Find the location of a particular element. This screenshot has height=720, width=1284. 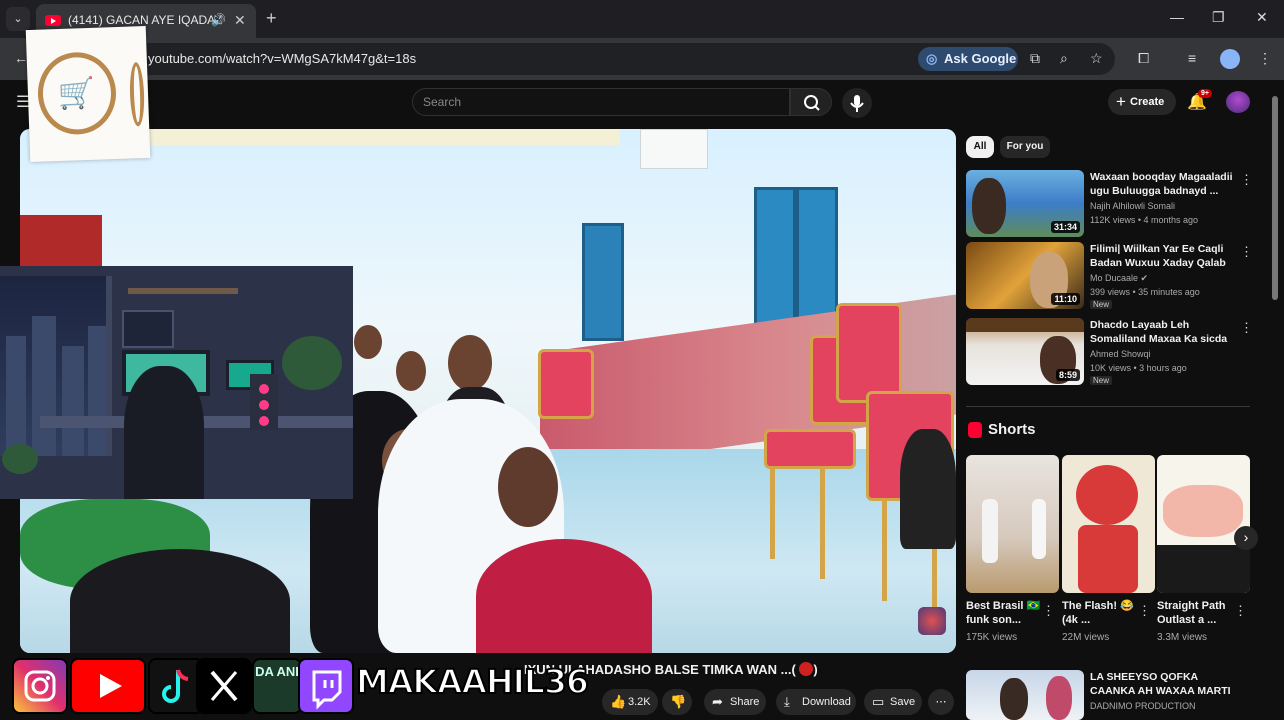

ask-google-button: Ask Google is located at coordinates (968, 59).